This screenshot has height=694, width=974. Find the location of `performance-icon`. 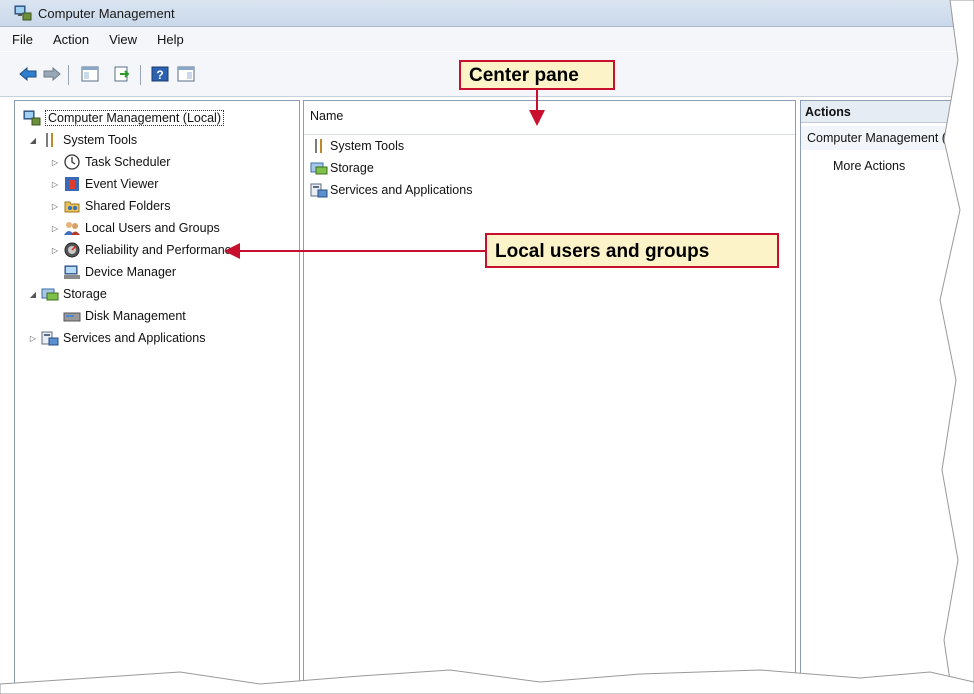

performance-icon is located at coordinates (72, 250).